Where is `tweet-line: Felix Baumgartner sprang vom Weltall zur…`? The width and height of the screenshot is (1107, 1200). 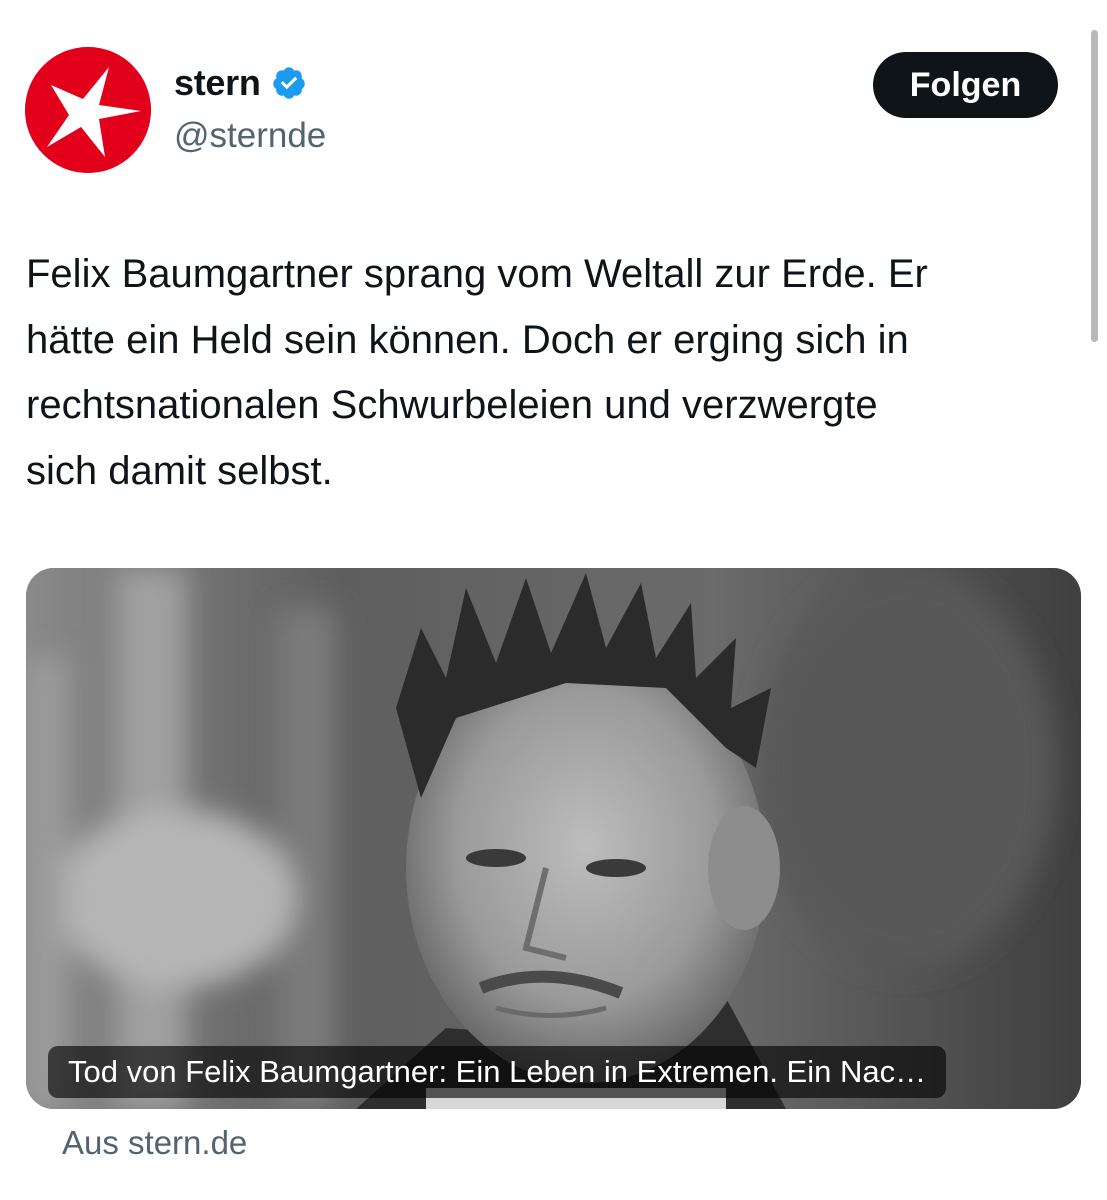
tweet-line: Felix Baumgartner sprang vom Weltall zur… is located at coordinates (477, 274).